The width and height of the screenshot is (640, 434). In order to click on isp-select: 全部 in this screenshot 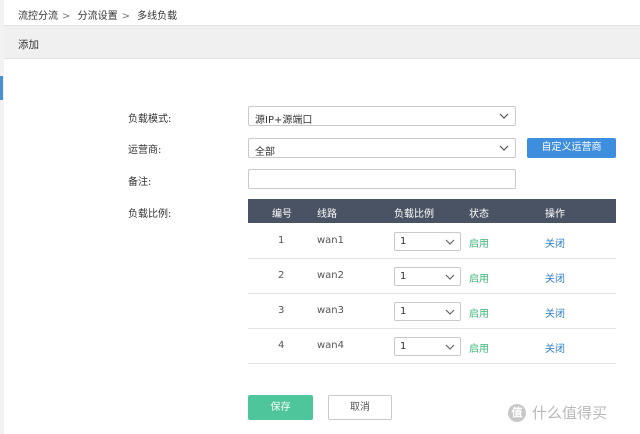, I will do `click(382, 148)`.